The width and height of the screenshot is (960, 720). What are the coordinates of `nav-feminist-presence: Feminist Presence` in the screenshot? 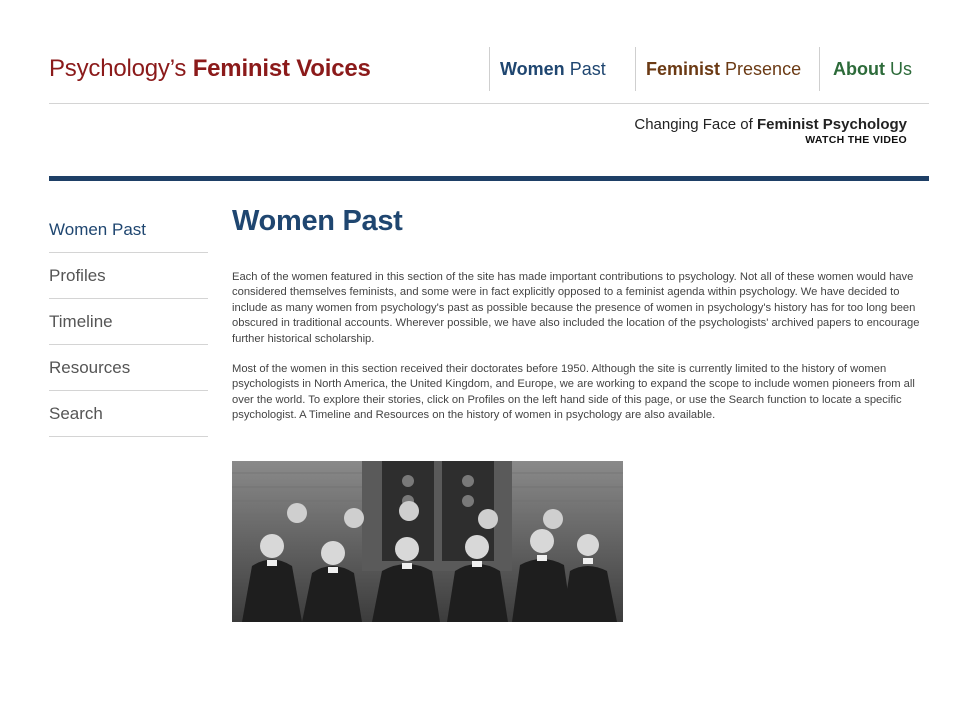 It's located at (727, 69).